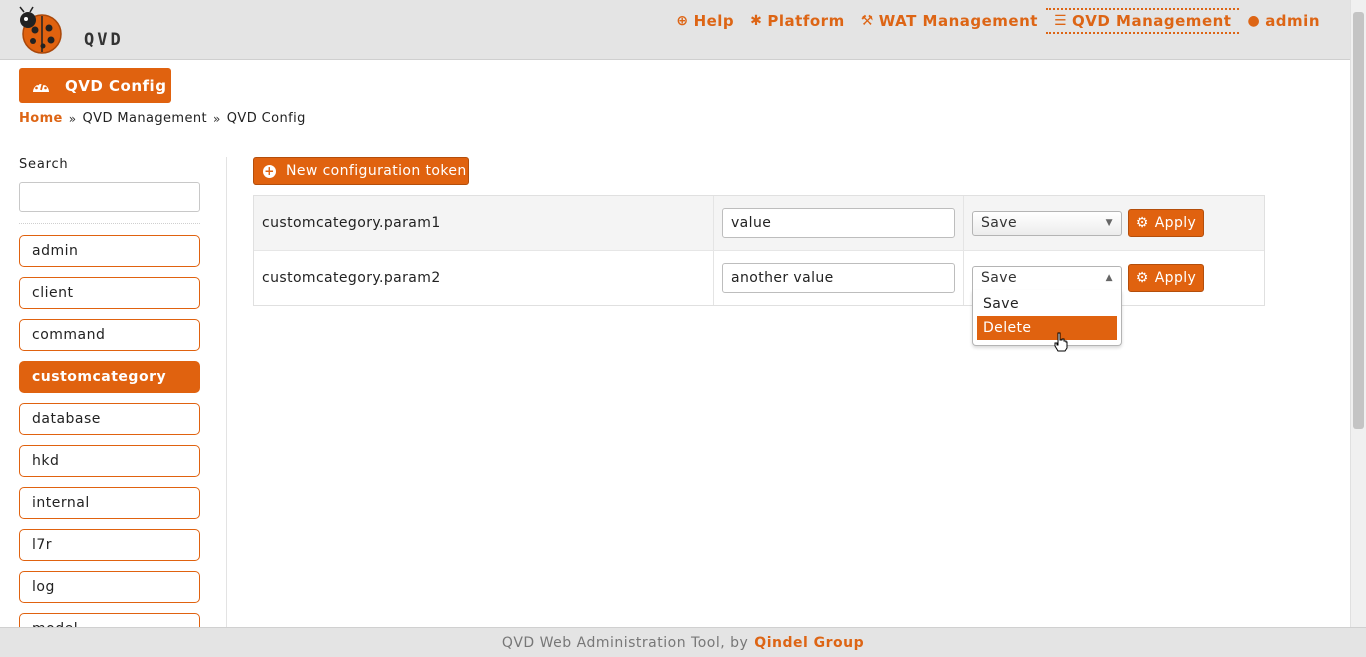  Describe the element at coordinates (226, 392) in the screenshot. I see `sidebar-divider` at that location.